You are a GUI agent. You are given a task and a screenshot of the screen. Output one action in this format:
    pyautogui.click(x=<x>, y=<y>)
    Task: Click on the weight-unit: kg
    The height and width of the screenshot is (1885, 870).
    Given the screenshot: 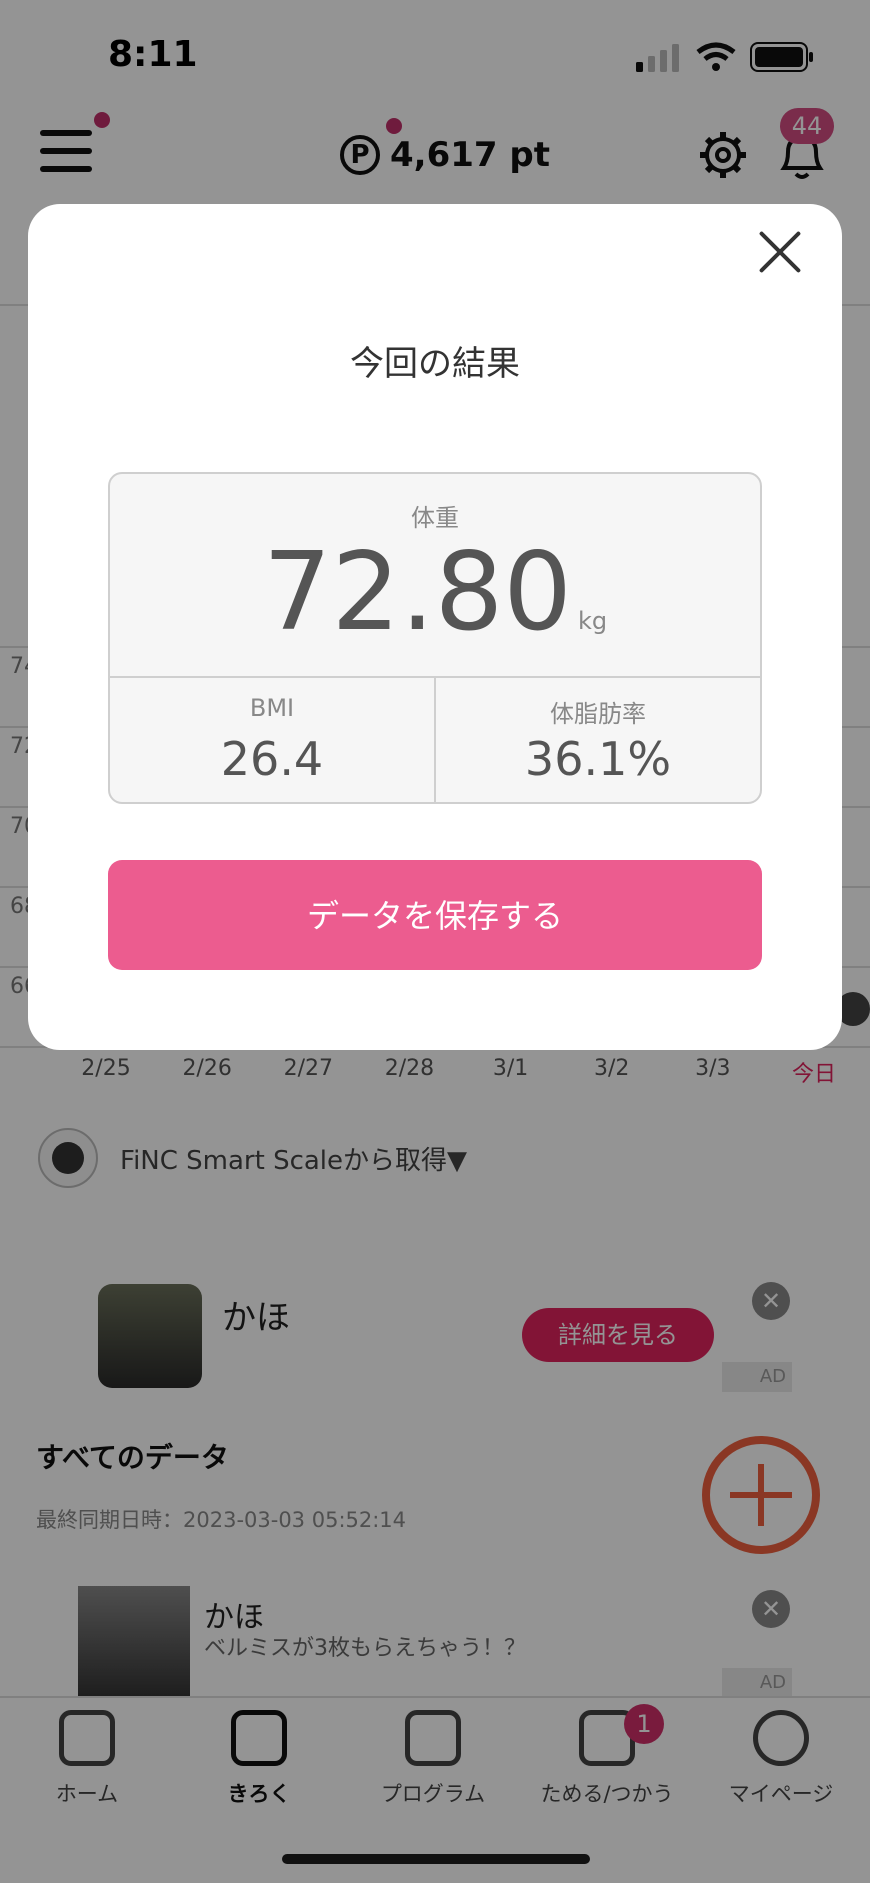 What is the action you would take?
    pyautogui.click(x=593, y=621)
    